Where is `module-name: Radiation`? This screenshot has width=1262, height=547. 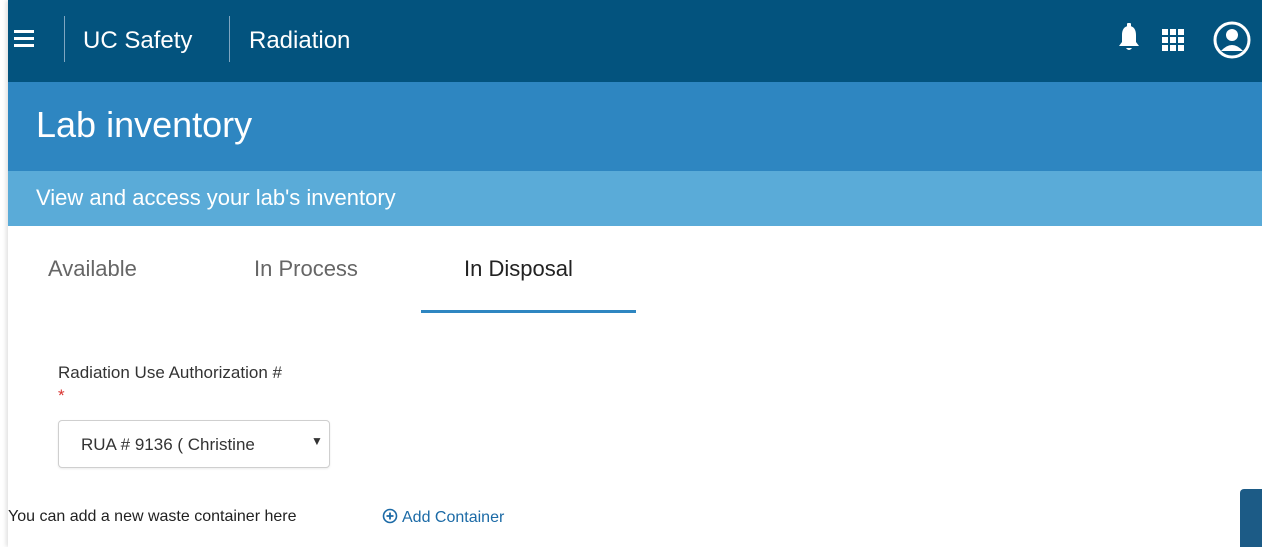
module-name: Radiation is located at coordinates (299, 41).